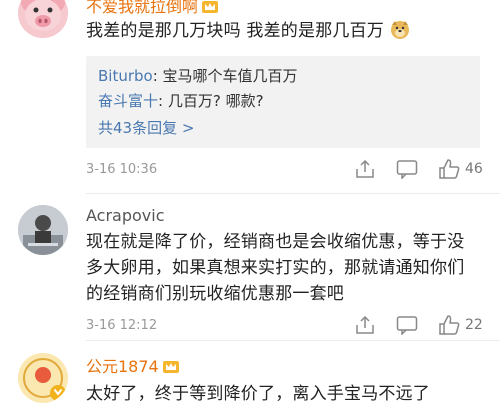 The height and width of the screenshot is (405, 500). I want to click on reply-text: 几百万? 哪款?, so click(215, 101).